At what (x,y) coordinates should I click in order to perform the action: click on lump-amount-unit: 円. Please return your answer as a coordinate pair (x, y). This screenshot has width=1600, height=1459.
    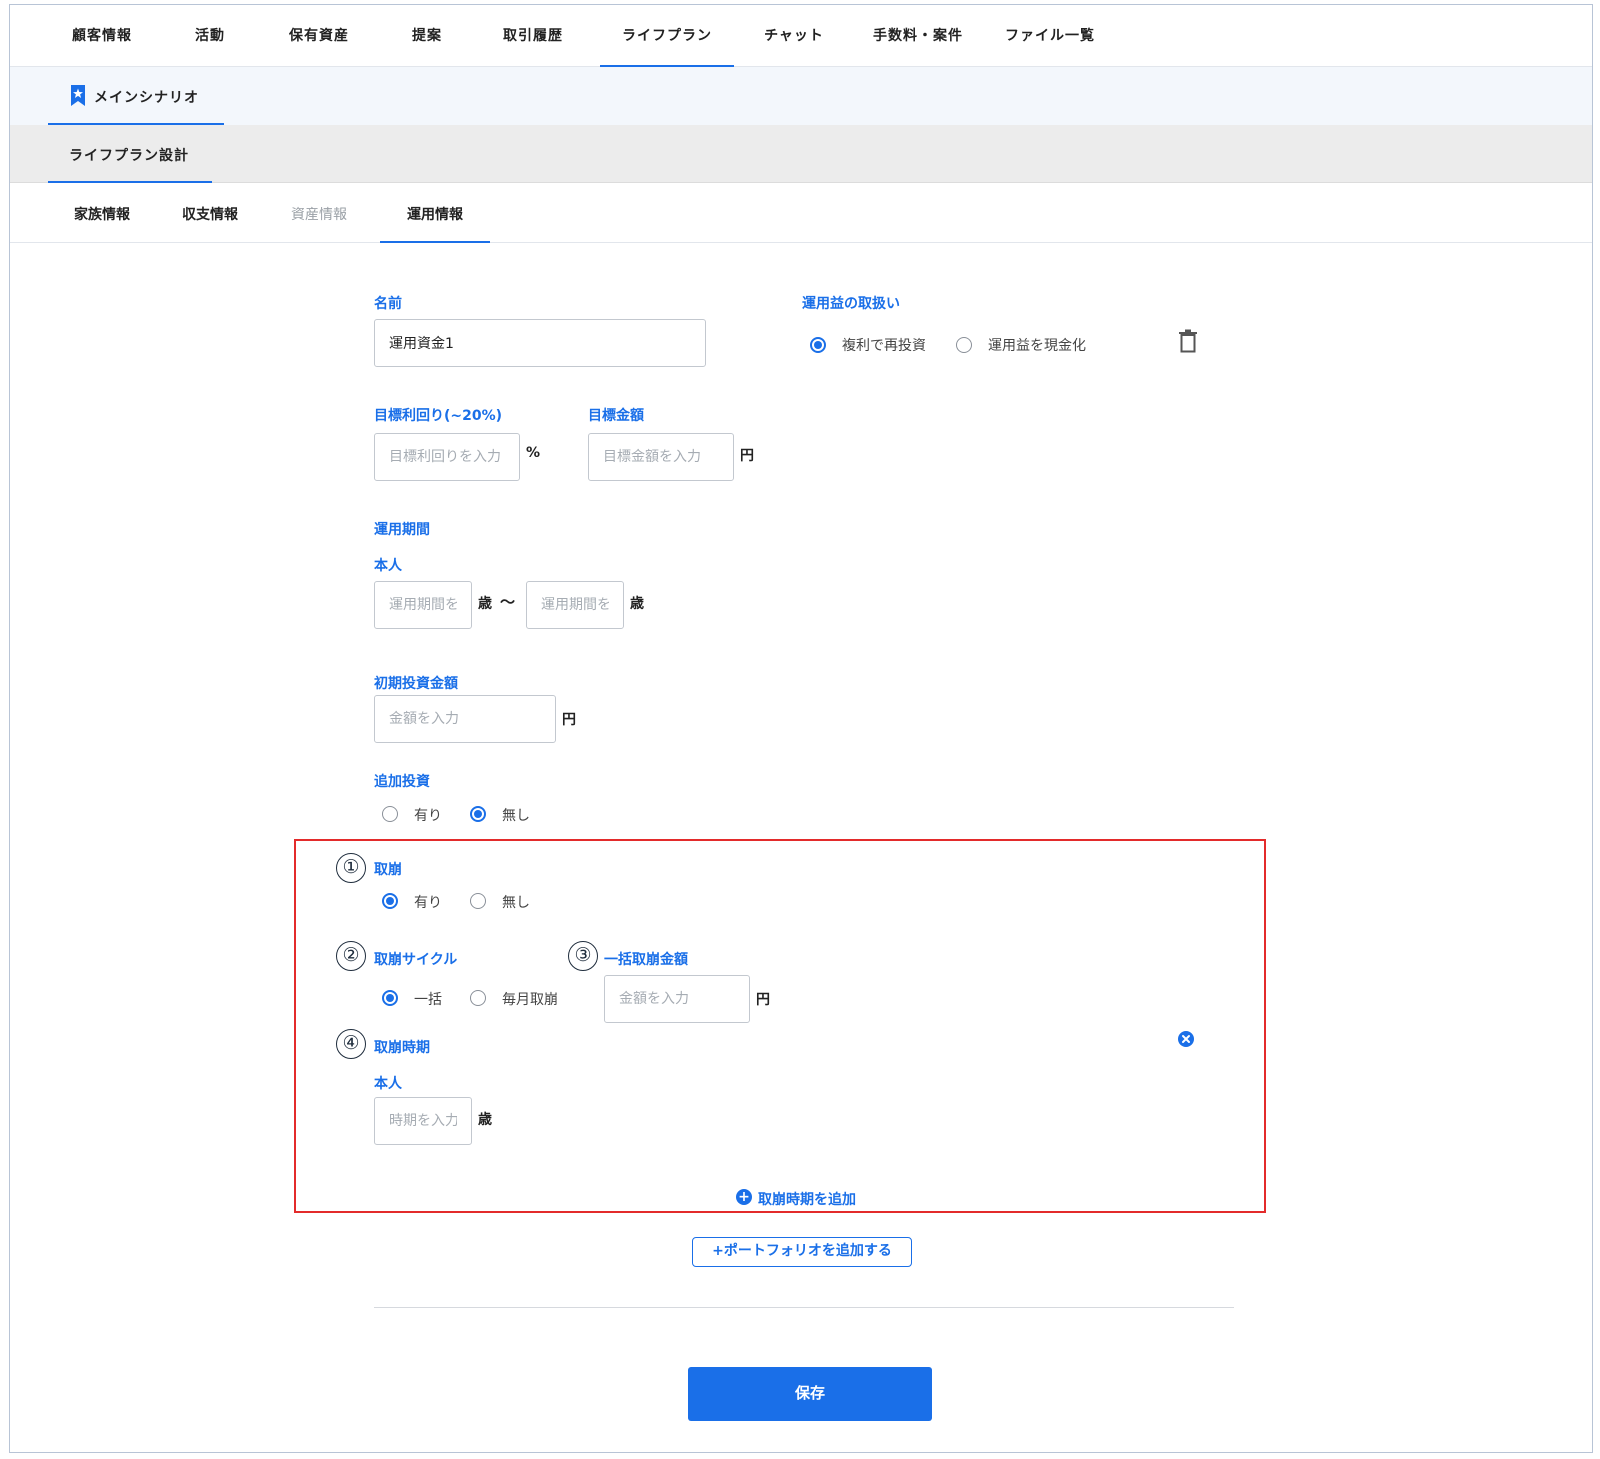
    Looking at the image, I should click on (763, 1000).